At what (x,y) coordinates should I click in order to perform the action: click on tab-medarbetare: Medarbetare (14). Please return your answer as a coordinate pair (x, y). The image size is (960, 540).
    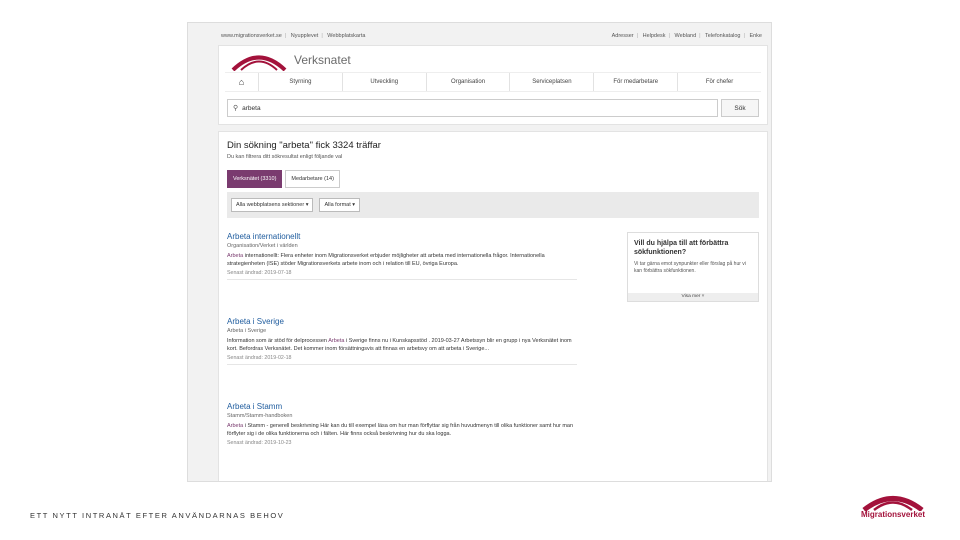
    Looking at the image, I should click on (312, 179).